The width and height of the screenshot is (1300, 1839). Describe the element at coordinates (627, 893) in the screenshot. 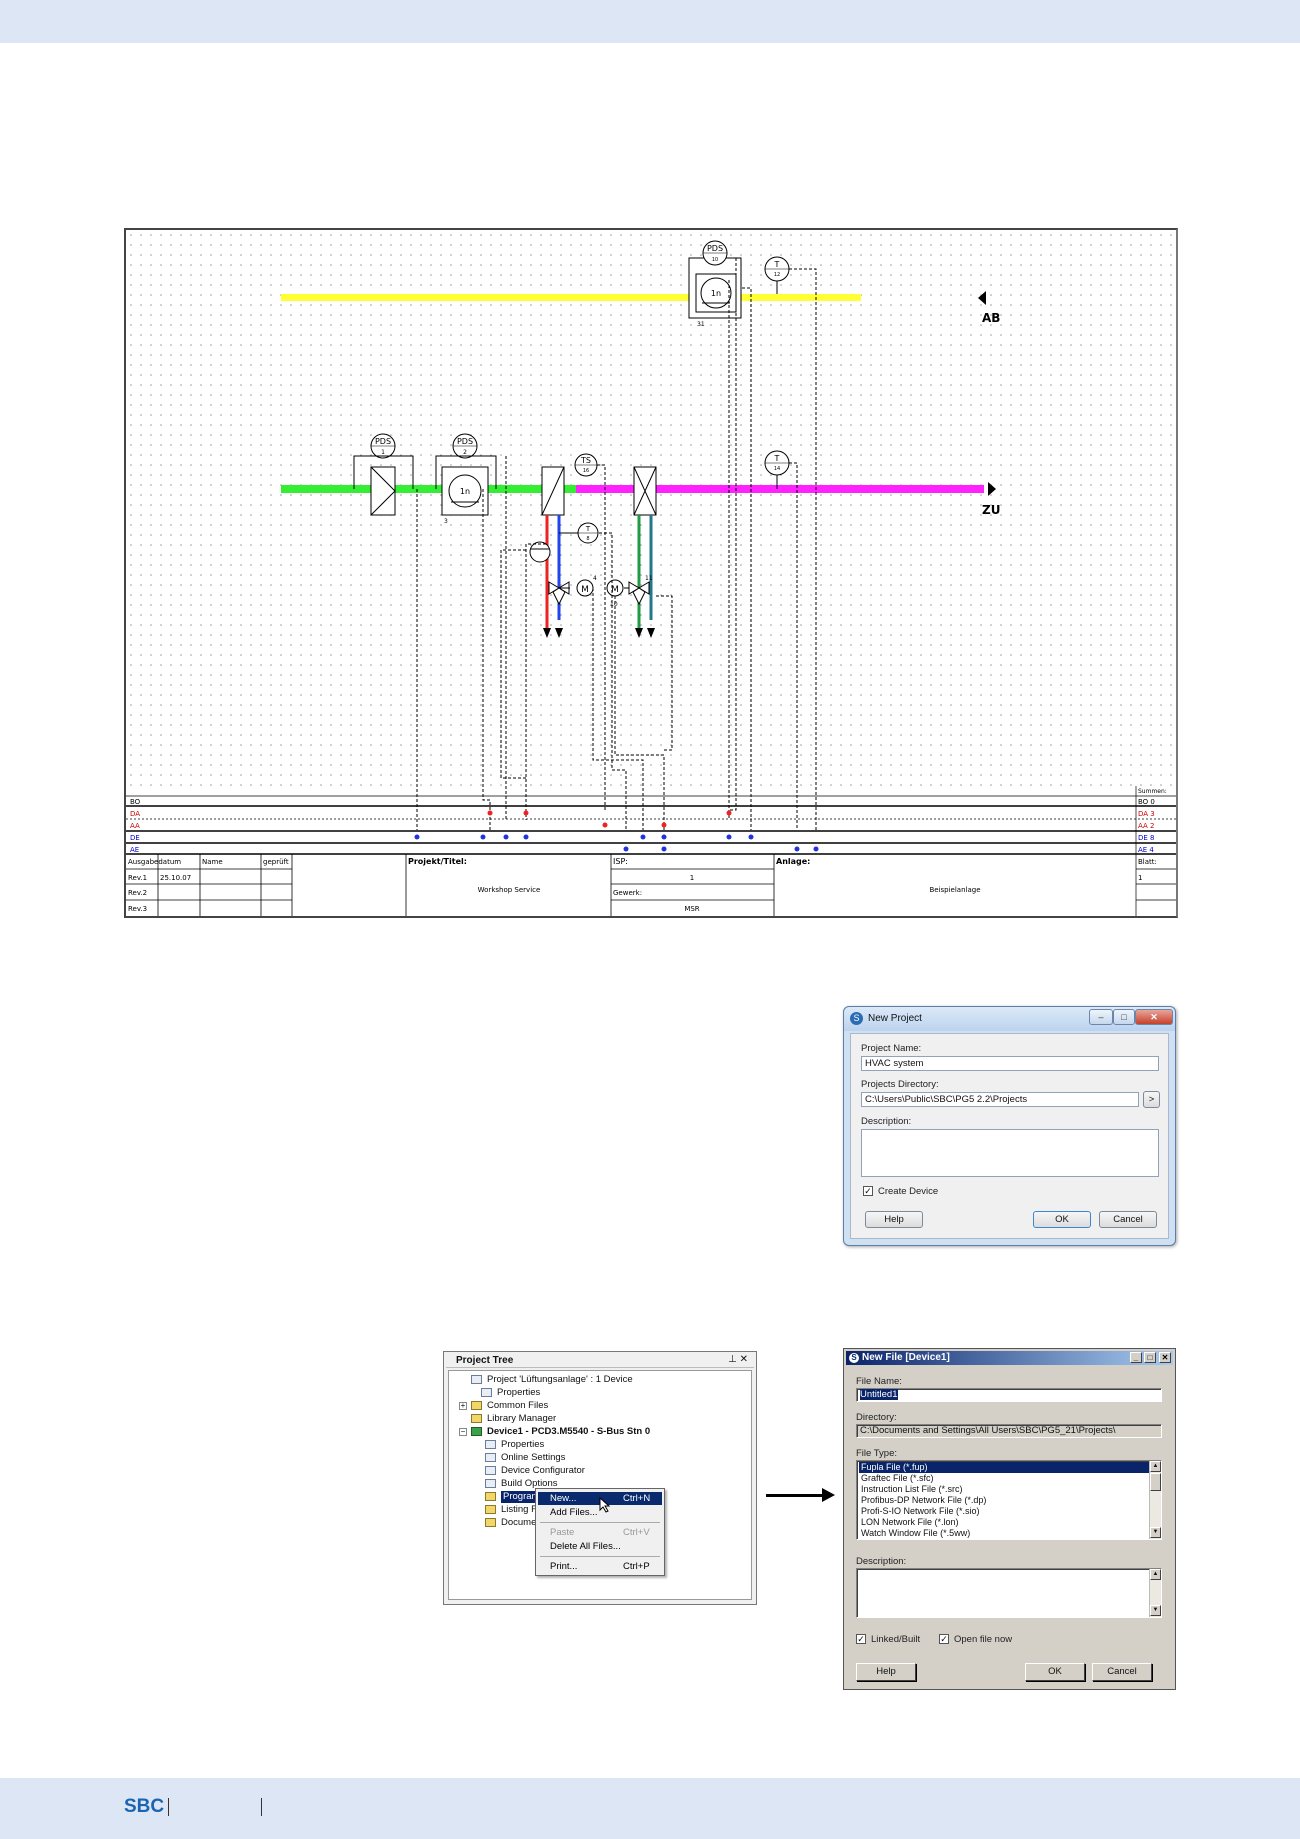

I see `tb-gewerk-label: Gewerk:` at that location.